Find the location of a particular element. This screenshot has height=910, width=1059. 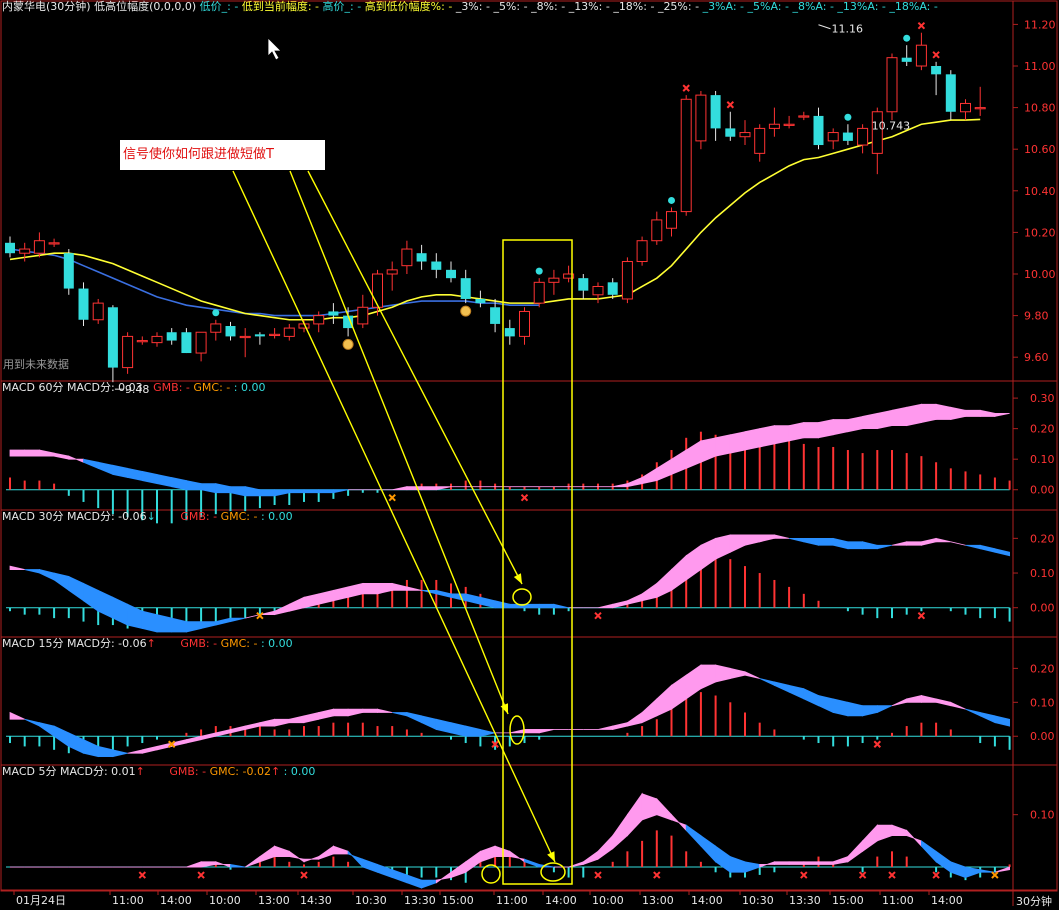

macd30-arrow: ↓ is located at coordinates (151, 516).